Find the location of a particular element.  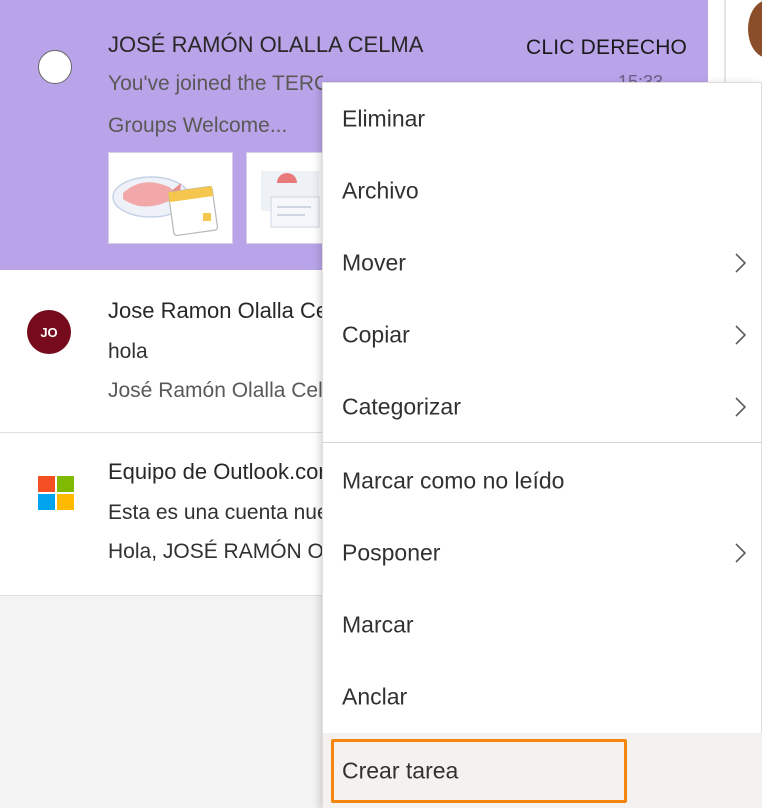

menu-item-label: Archivo is located at coordinates (380, 190).